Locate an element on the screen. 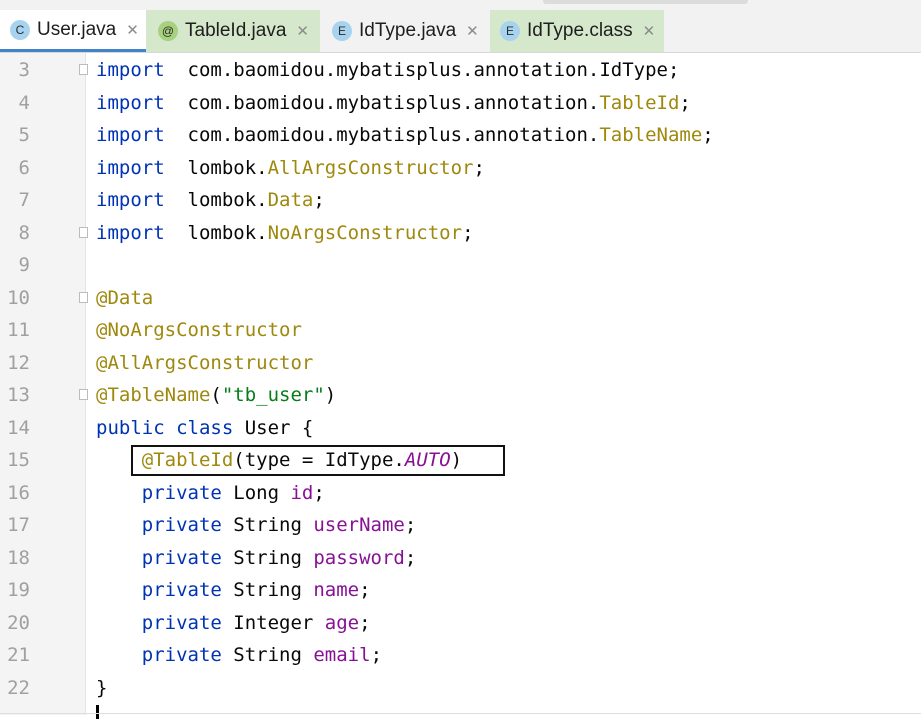 Image resolution: width=921 pixels, height=719 pixels. line-number: 18 is located at coordinates (18, 557).